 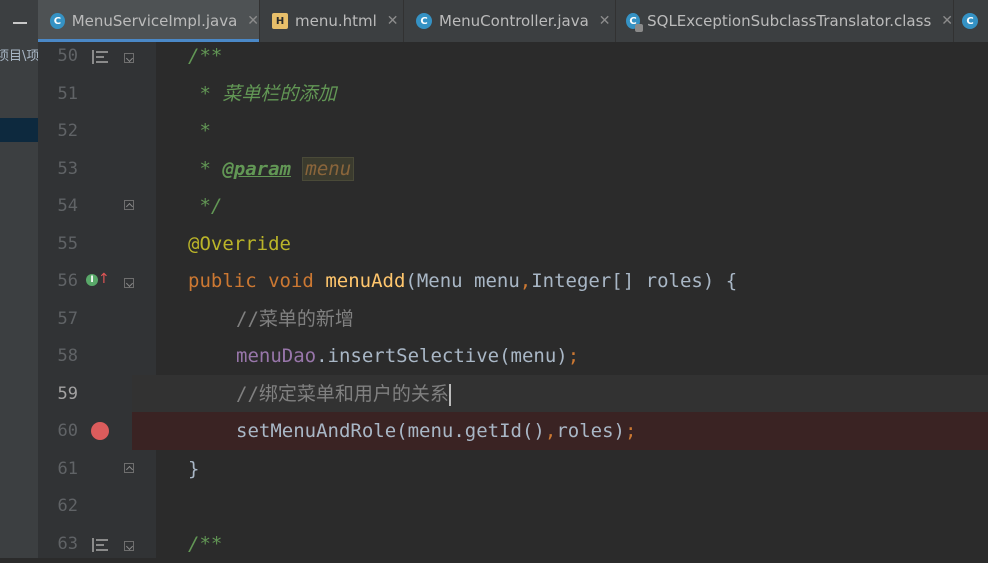 I want to click on code-line-50: /**, so click(x=205, y=56).